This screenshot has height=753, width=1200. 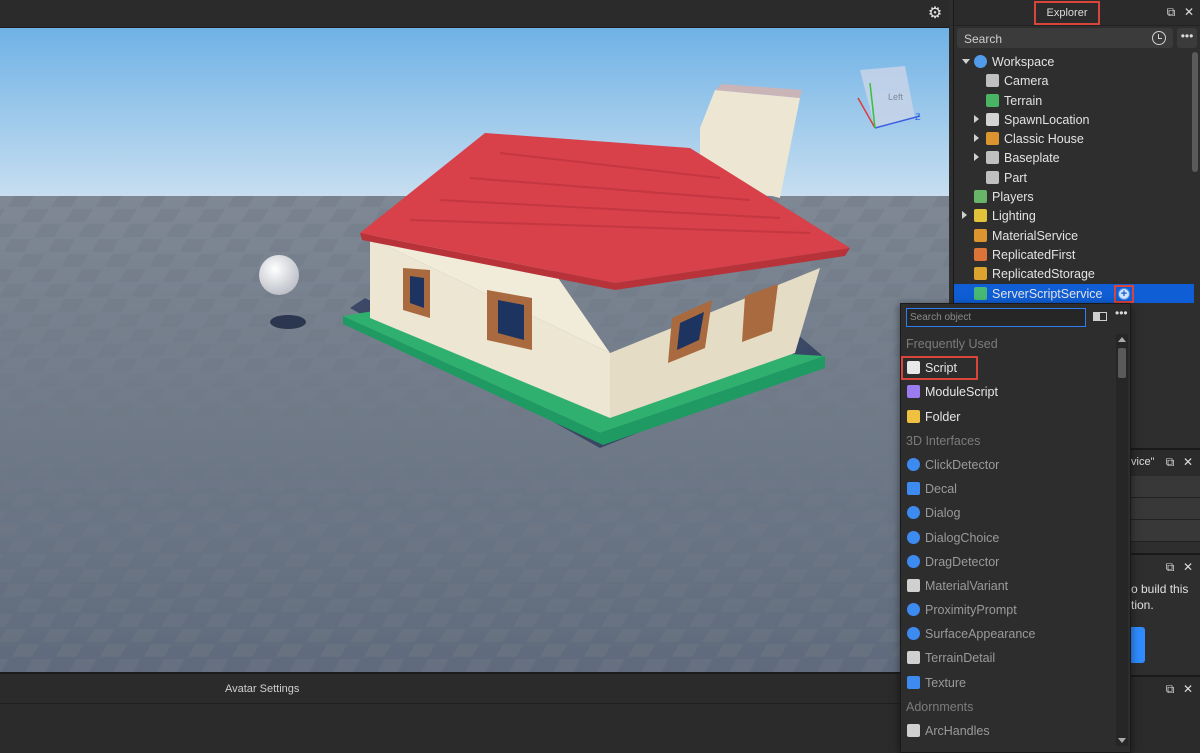 I want to click on view-toggle-icon, so click(x=1100, y=316).